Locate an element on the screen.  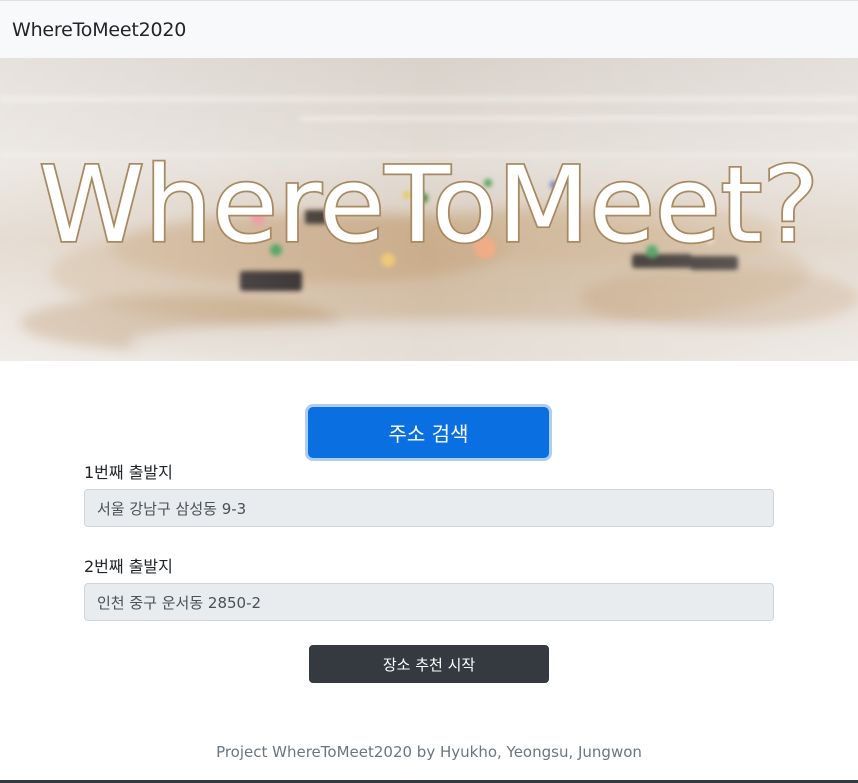
origin-2-input is located at coordinates (429, 602).